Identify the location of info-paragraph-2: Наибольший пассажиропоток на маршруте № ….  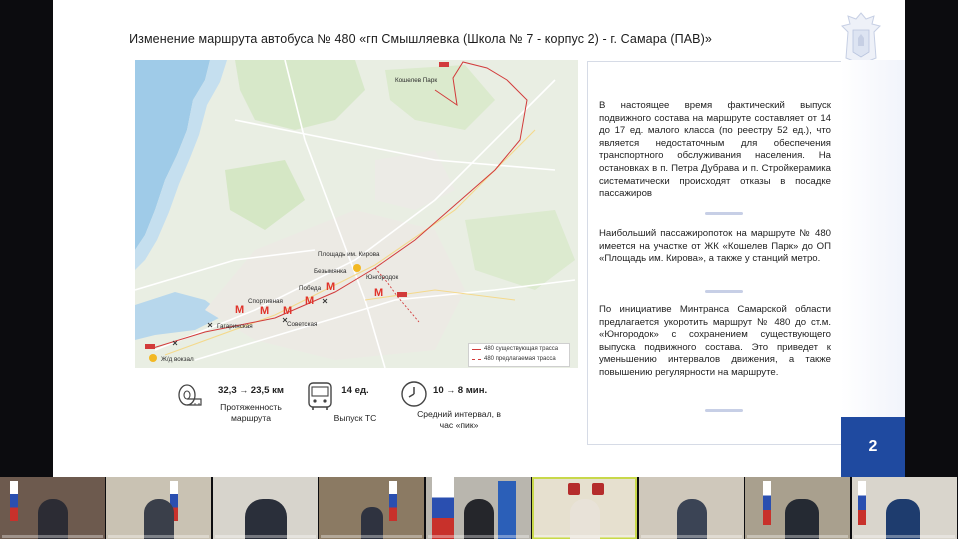
(715, 246).